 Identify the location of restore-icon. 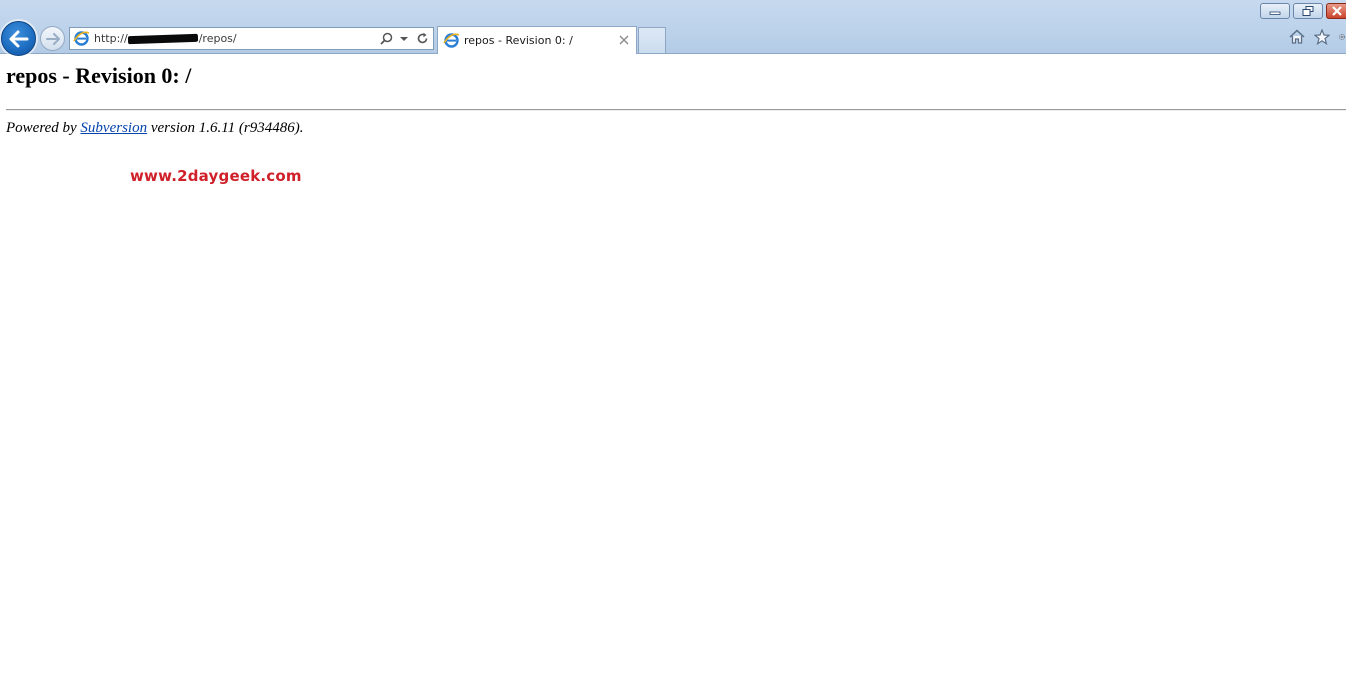
(1308, 11).